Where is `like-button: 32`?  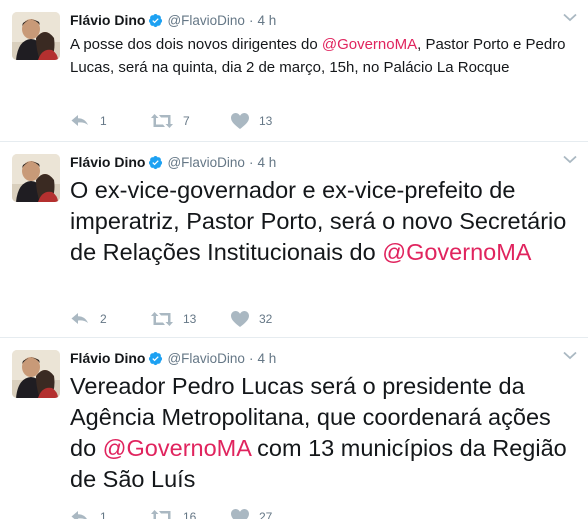 like-button: 32 is located at coordinates (270, 319).